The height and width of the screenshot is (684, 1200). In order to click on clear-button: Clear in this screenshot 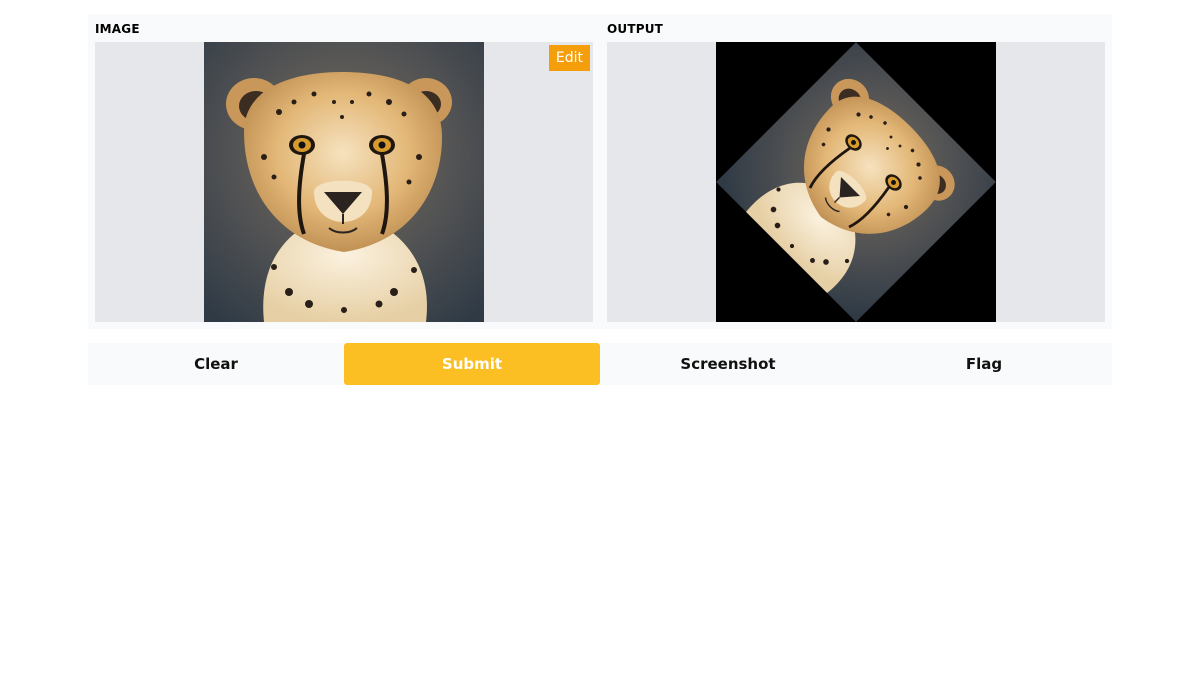, I will do `click(216, 364)`.